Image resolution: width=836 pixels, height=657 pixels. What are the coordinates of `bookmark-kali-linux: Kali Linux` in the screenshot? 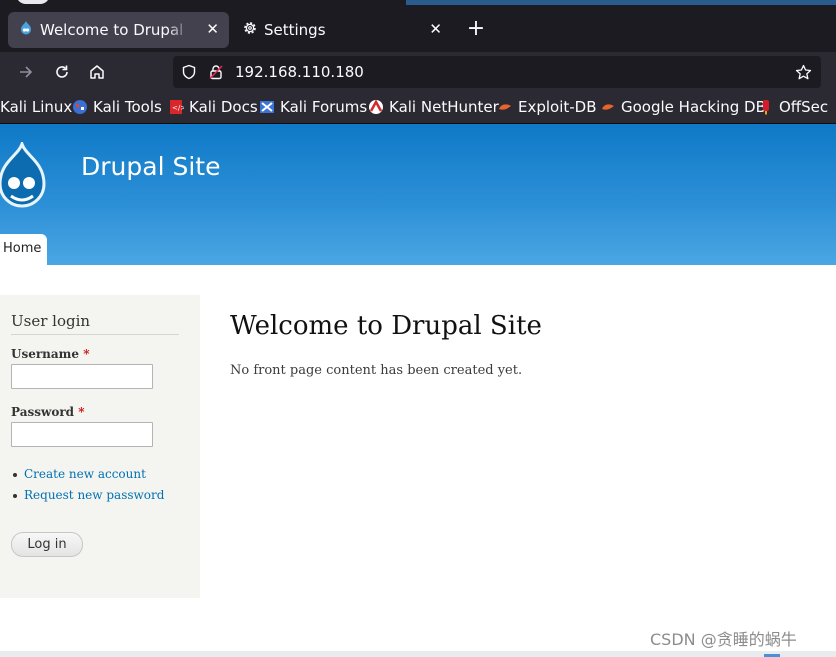 It's located at (36, 107).